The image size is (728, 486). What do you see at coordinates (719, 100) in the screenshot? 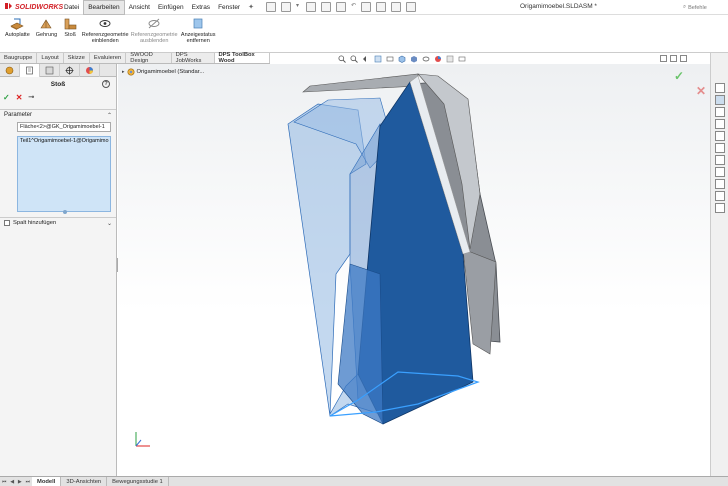
I see `design-library-icon` at bounding box center [719, 100].